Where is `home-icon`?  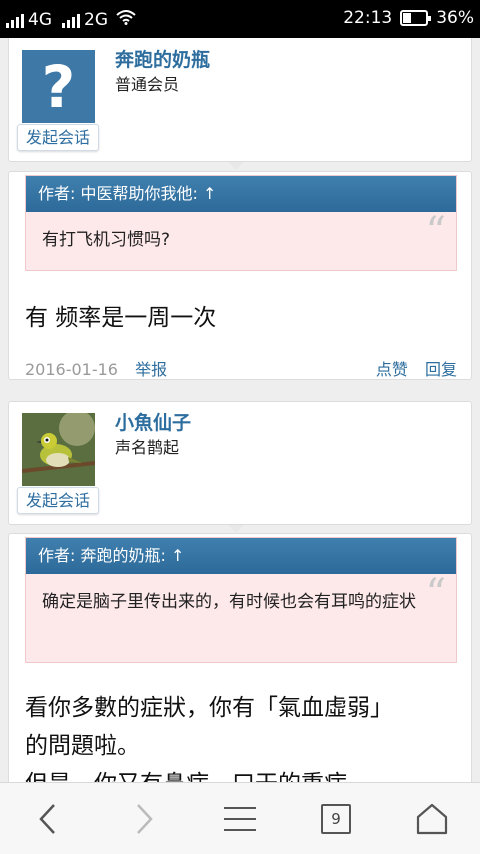
home-icon is located at coordinates (432, 818).